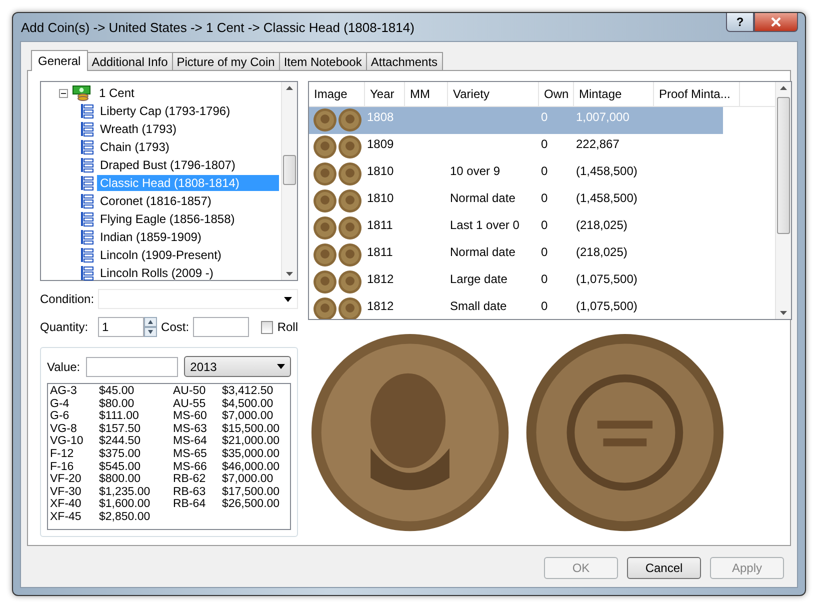  I want to click on grade-text: AU-55, so click(190, 404).